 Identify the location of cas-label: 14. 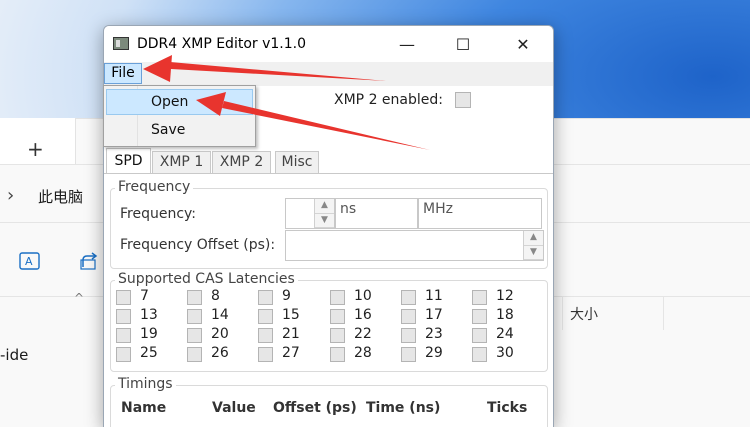
(220, 315).